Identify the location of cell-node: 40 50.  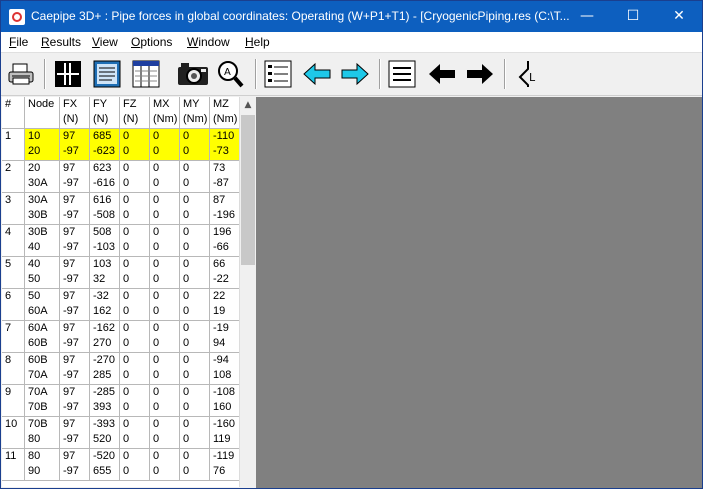
(42, 272).